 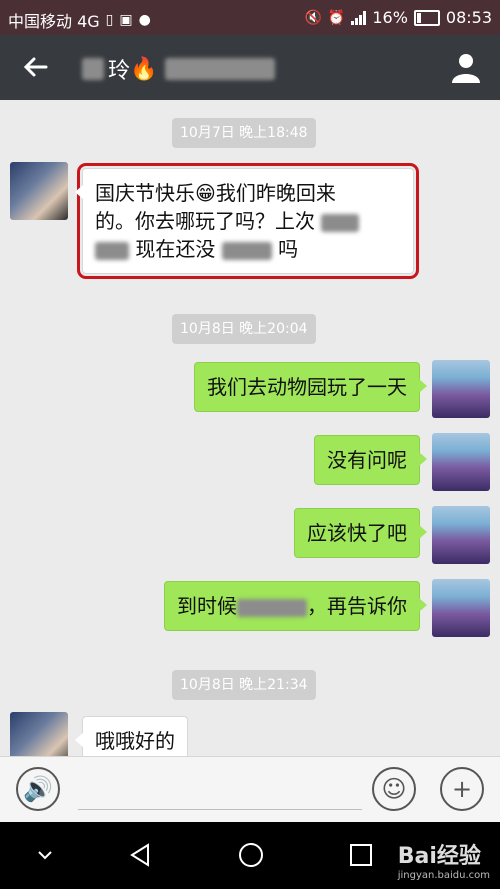 I want to click on chat-header: 玲 🔥, so click(x=250, y=67).